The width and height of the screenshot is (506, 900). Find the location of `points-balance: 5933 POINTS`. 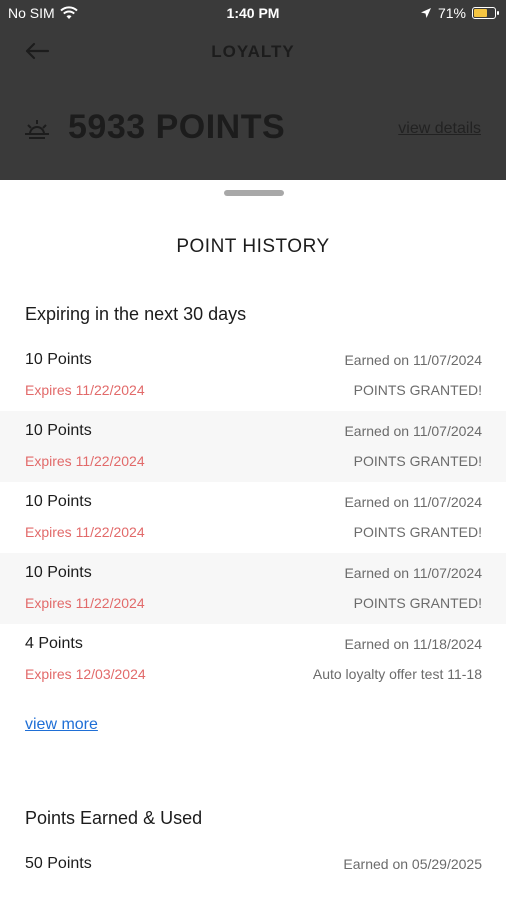

points-balance: 5933 POINTS is located at coordinates (177, 127).